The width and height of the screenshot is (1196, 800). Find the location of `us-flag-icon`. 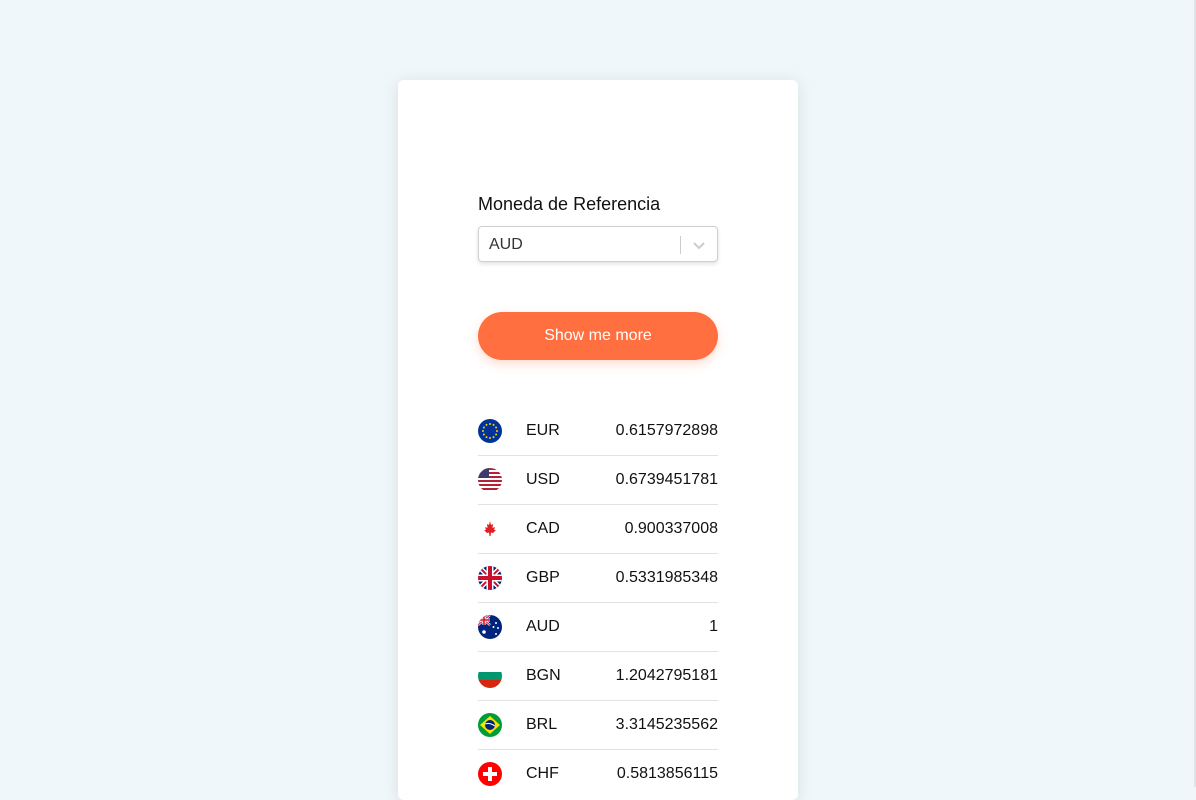

us-flag-icon is located at coordinates (490, 480).